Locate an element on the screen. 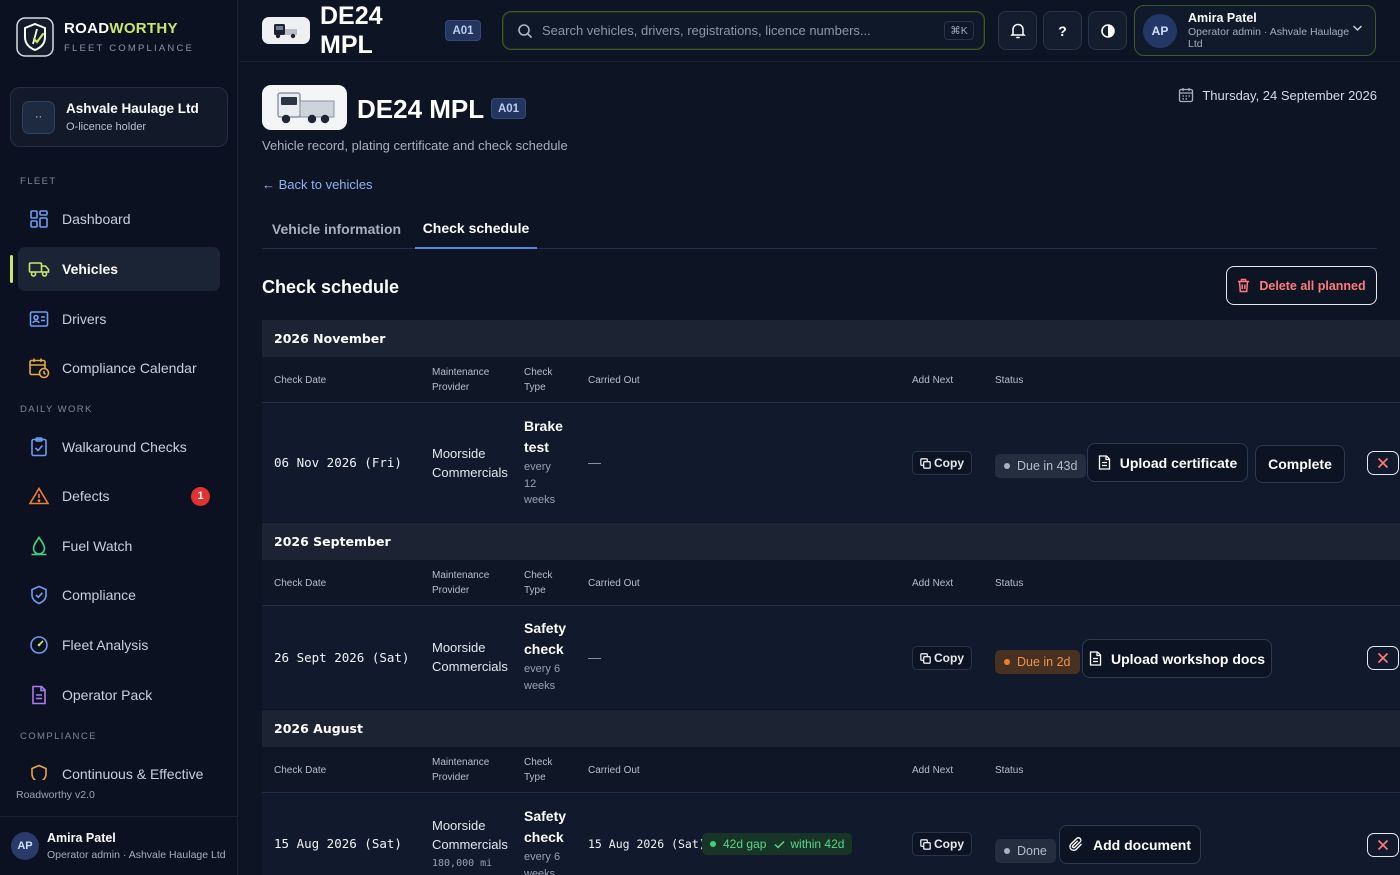 This screenshot has width=1400, height=875. contrast-icon is located at coordinates (1107, 30).